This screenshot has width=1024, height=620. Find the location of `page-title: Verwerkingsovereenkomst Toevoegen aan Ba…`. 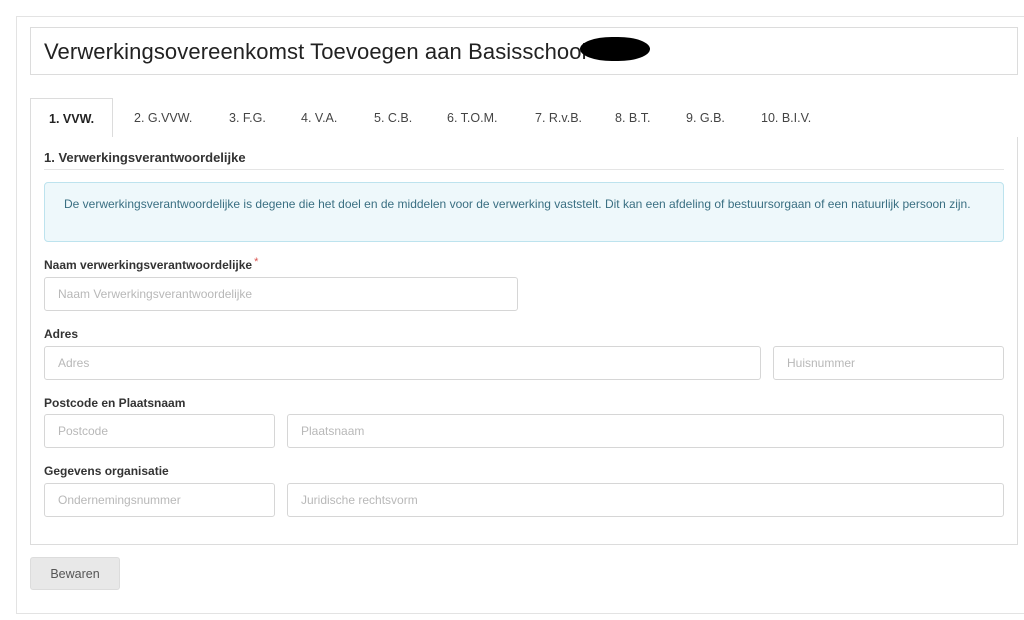

page-title: Verwerkingsovereenkomst Toevoegen aan Ba… is located at coordinates (315, 51).